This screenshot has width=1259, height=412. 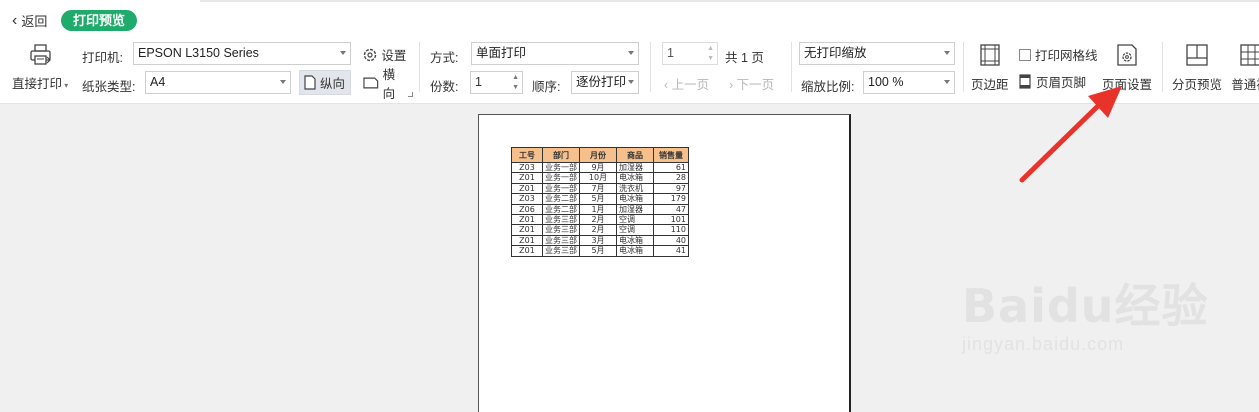 What do you see at coordinates (671, 199) in the screenshot?
I see `table-cell: 179` at bounding box center [671, 199].